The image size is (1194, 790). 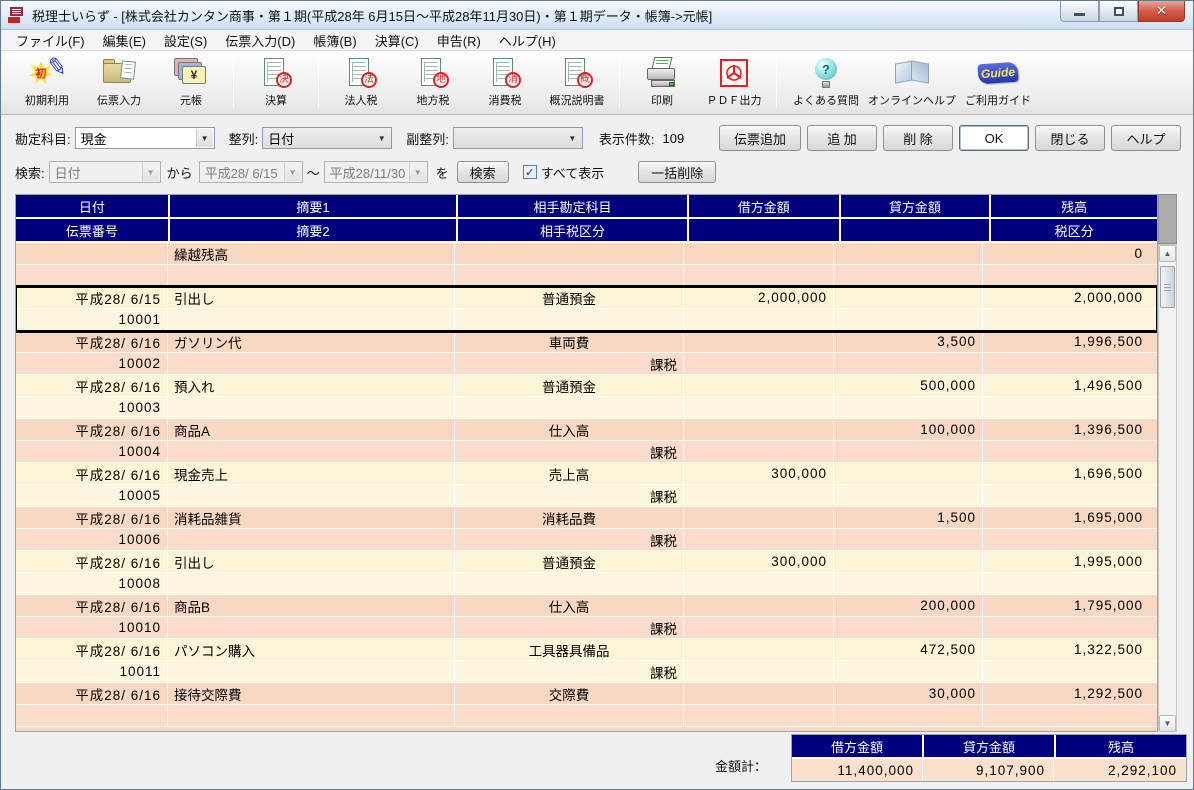 What do you see at coordinates (50, 40) in the screenshot?
I see `menu-item-0: ファイル(F)` at bounding box center [50, 40].